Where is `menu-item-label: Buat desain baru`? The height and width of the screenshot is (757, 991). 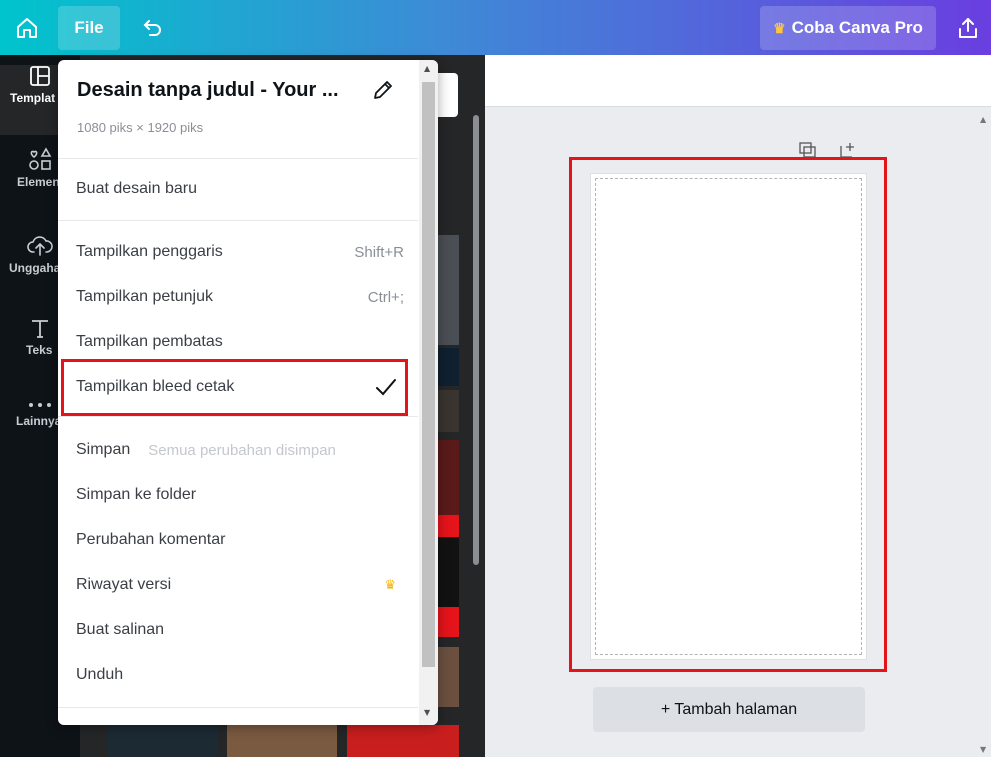 menu-item-label: Buat desain baru is located at coordinates (136, 188).